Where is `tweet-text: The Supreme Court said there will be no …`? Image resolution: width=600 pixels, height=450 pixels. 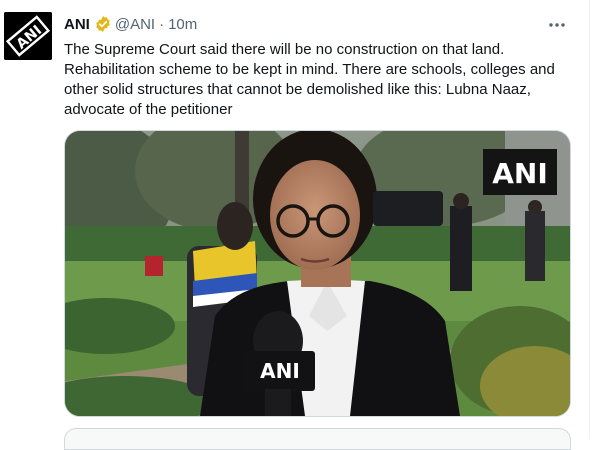
tweet-text: The Supreme Court said there will be no … is located at coordinates (309, 79).